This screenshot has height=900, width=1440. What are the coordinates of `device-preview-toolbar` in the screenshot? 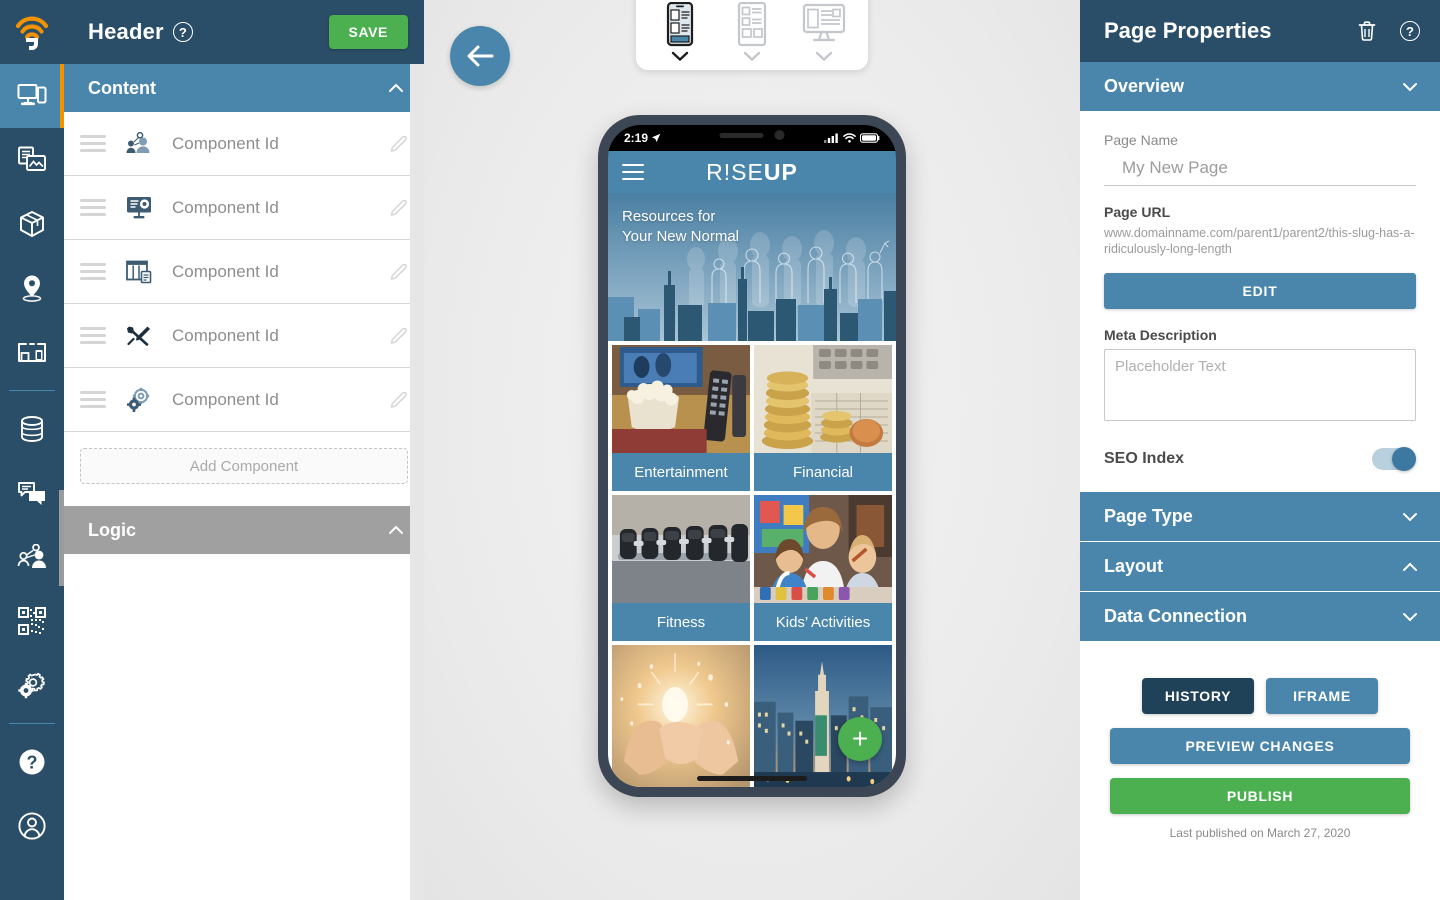 It's located at (752, 35).